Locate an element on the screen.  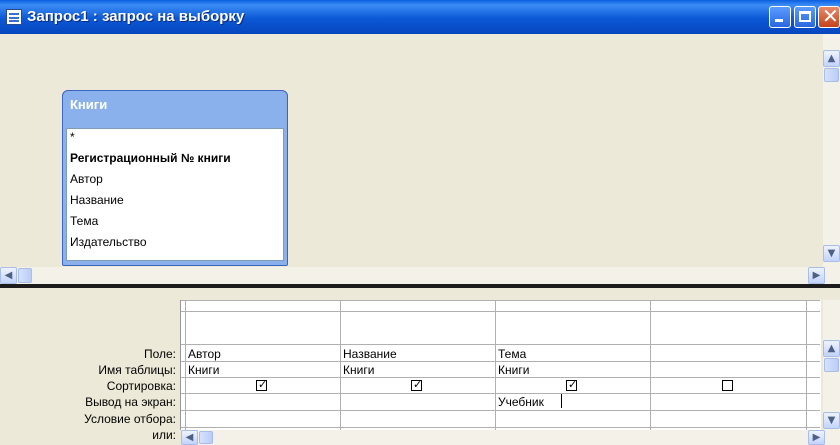
row-label-criteria: Условие отбора: is located at coordinates (130, 419).